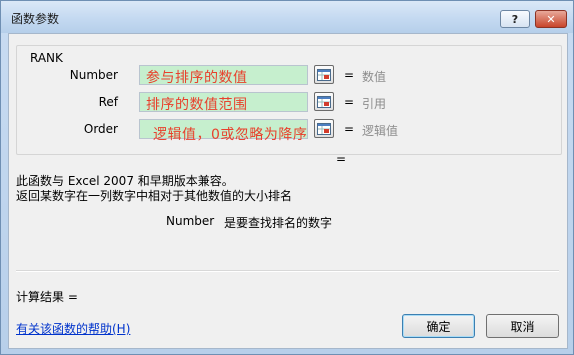 This screenshot has height=355, width=574. Describe the element at coordinates (197, 105) in the screenshot. I see `arg-value-ref: 排序的数值范围` at that location.